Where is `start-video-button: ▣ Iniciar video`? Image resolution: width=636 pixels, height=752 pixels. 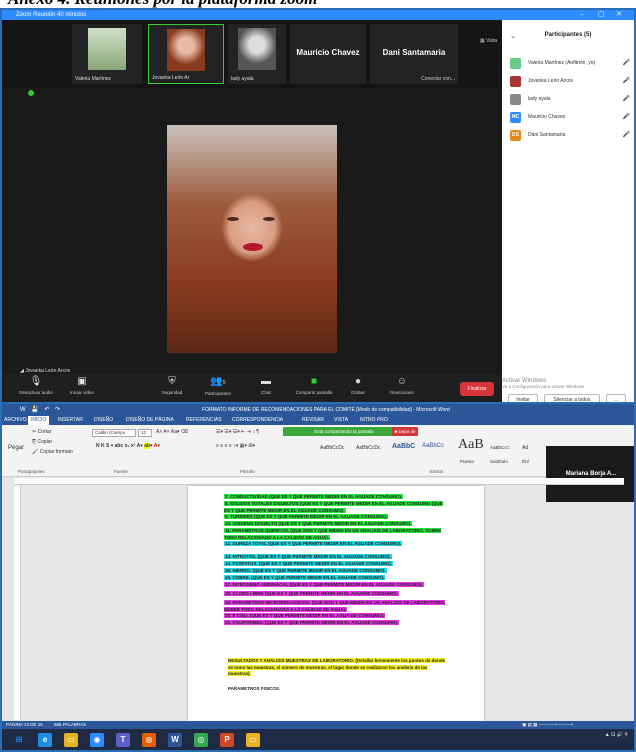 start-video-button: ▣ Iniciar video is located at coordinates (82, 384).